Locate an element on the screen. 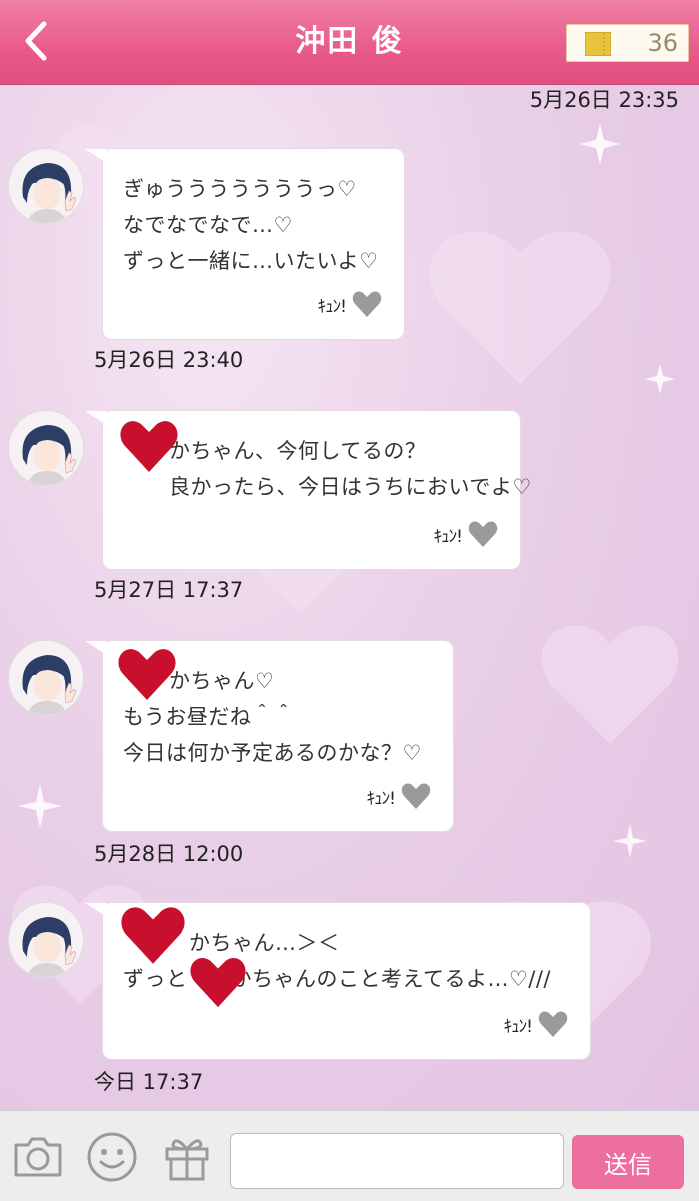 This screenshot has width=699, height=1201. timestamp: 今日 17:37 is located at coordinates (149, 1082).